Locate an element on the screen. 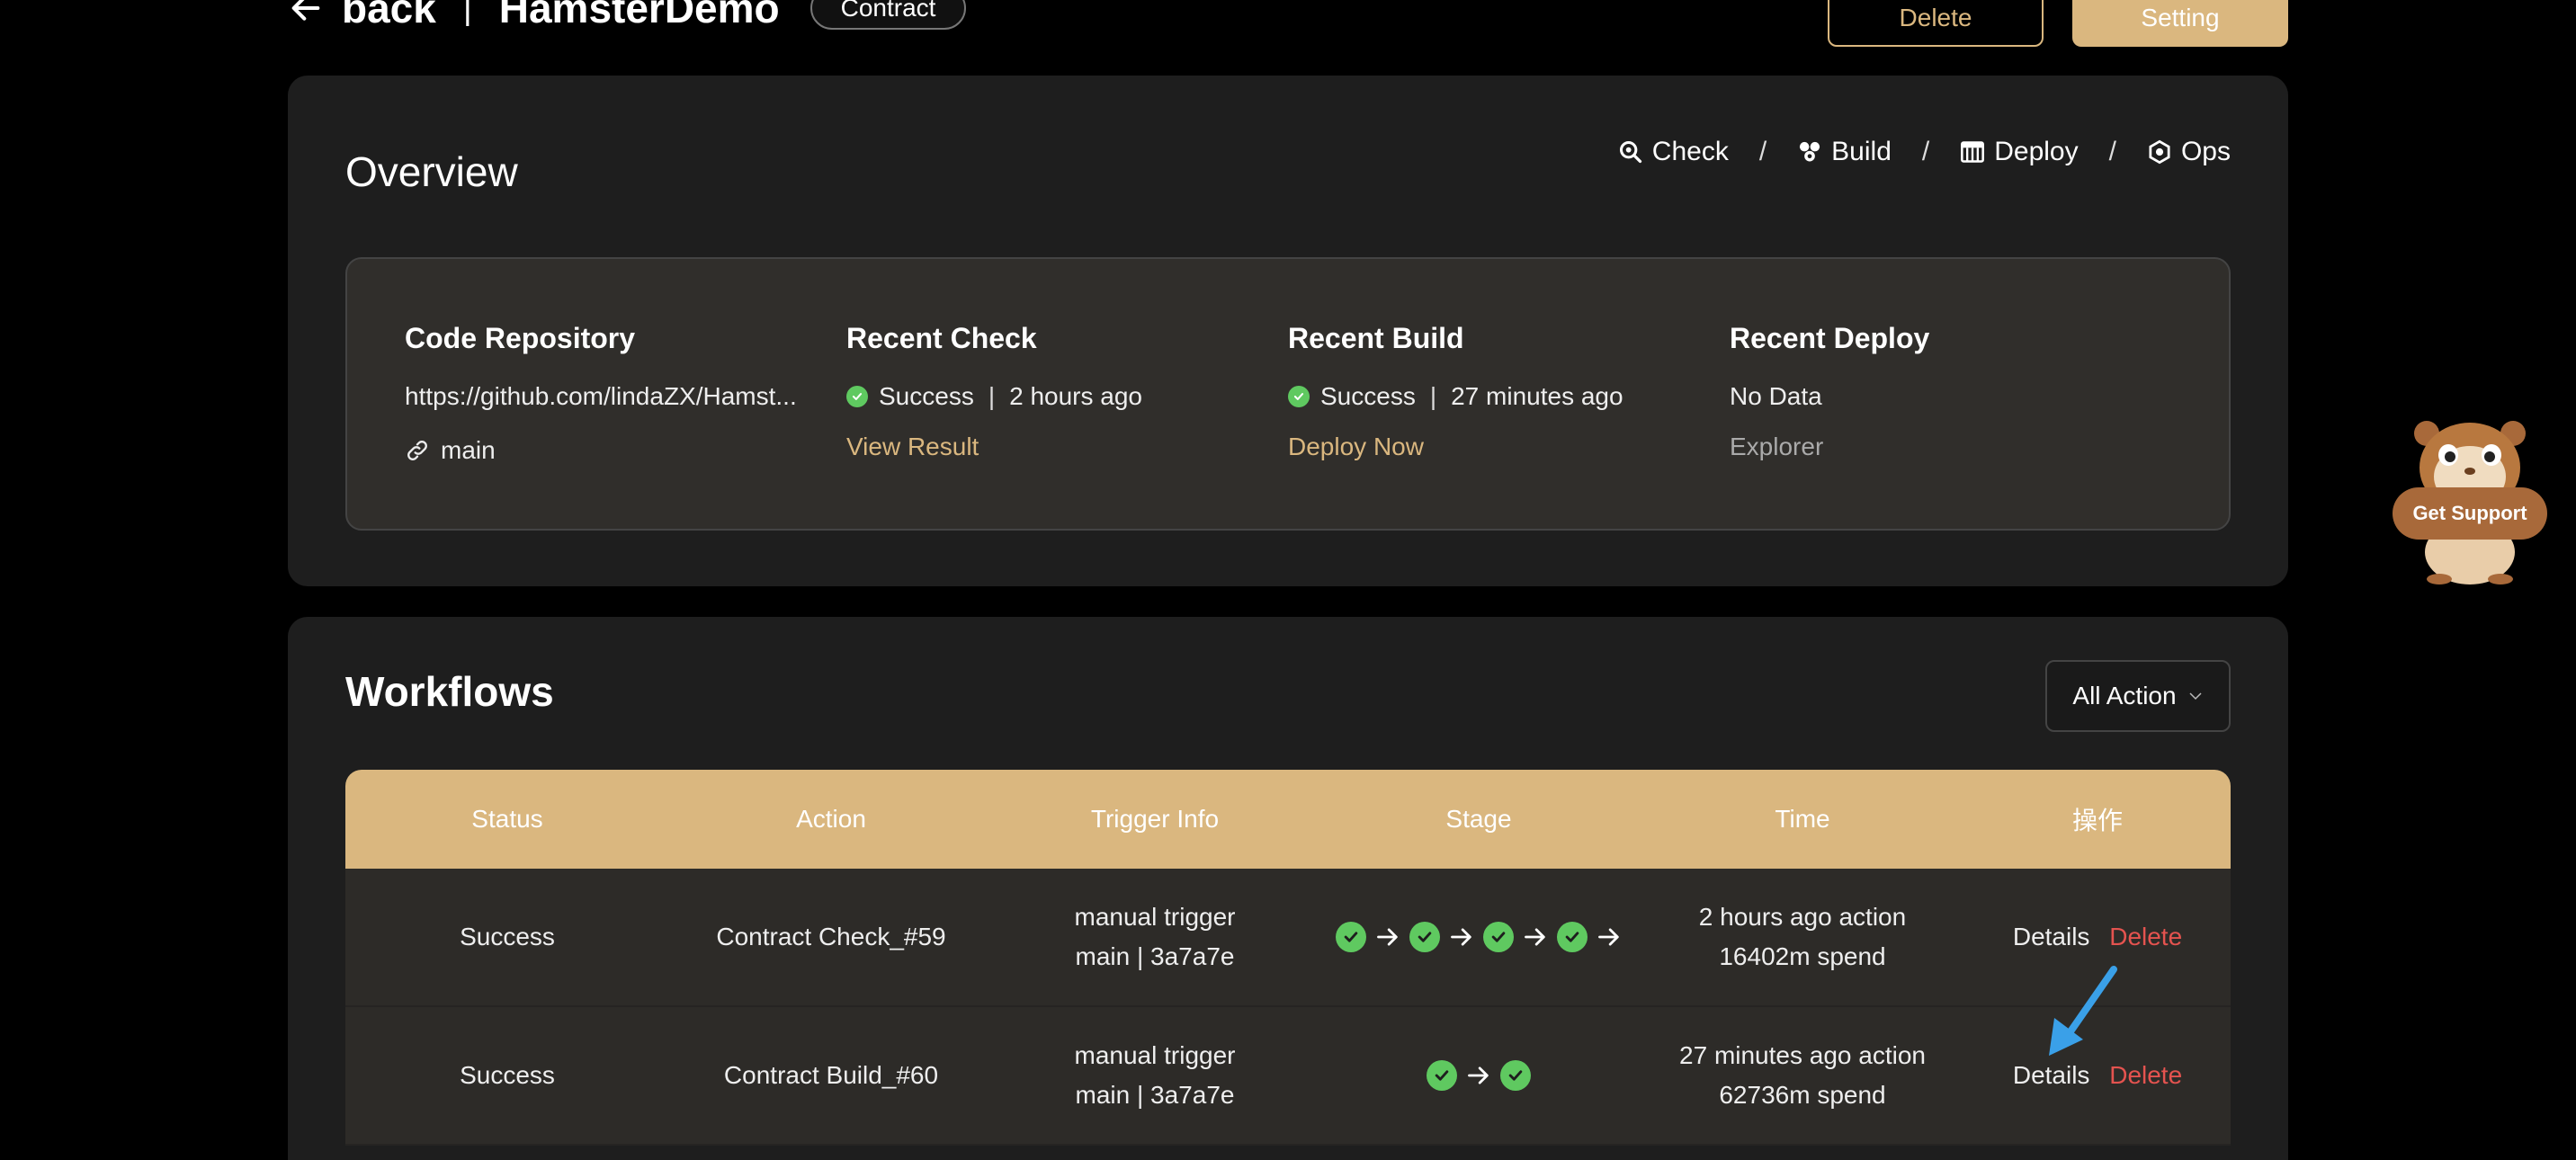  nav-build: Build is located at coordinates (1845, 152).